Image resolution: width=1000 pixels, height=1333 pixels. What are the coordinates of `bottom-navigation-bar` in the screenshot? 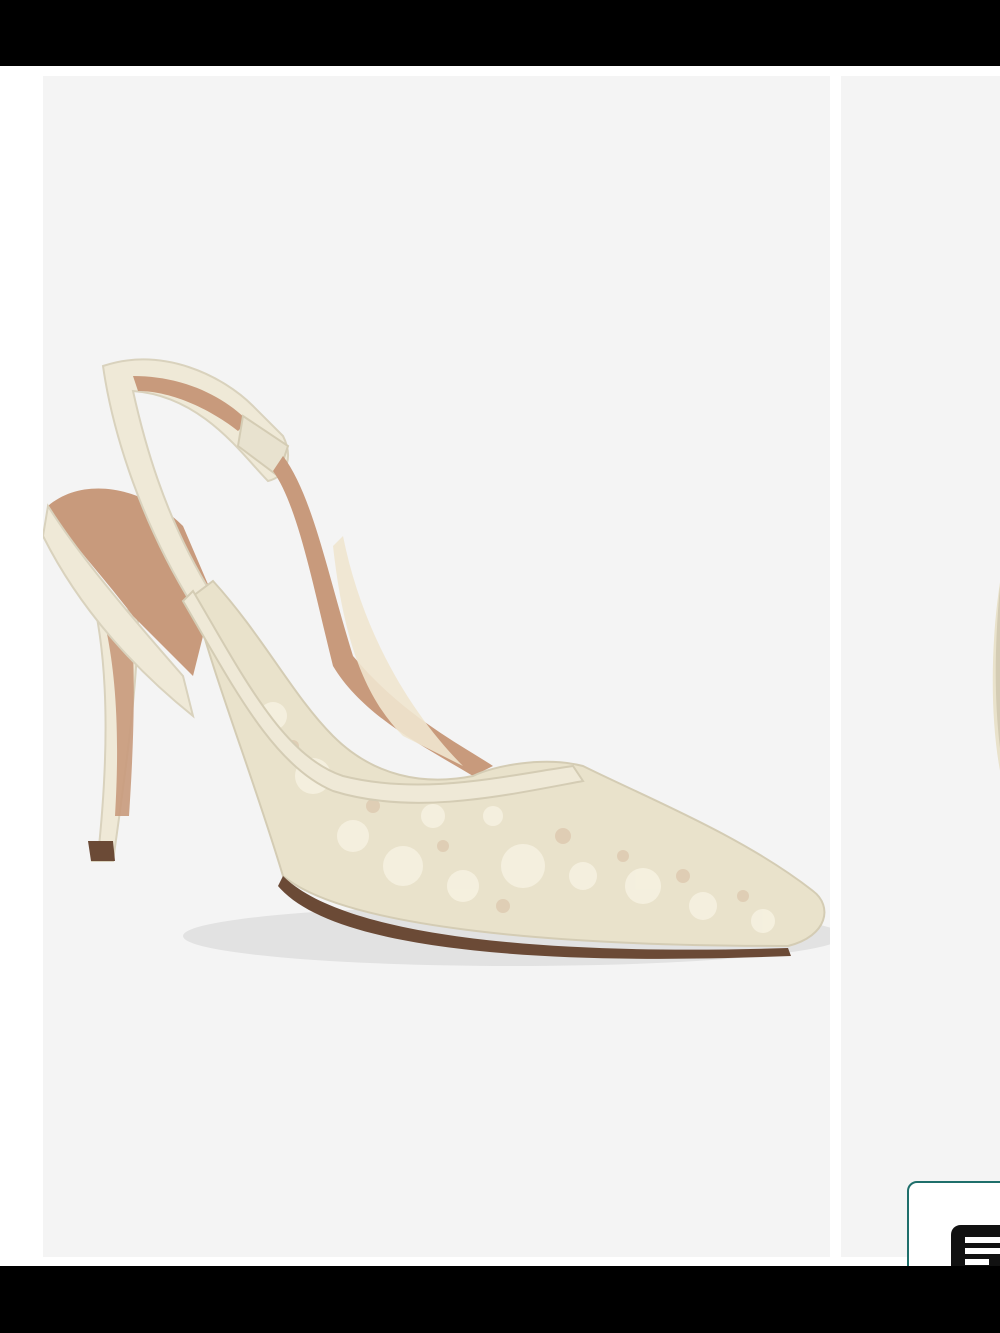 It's located at (500, 1299).